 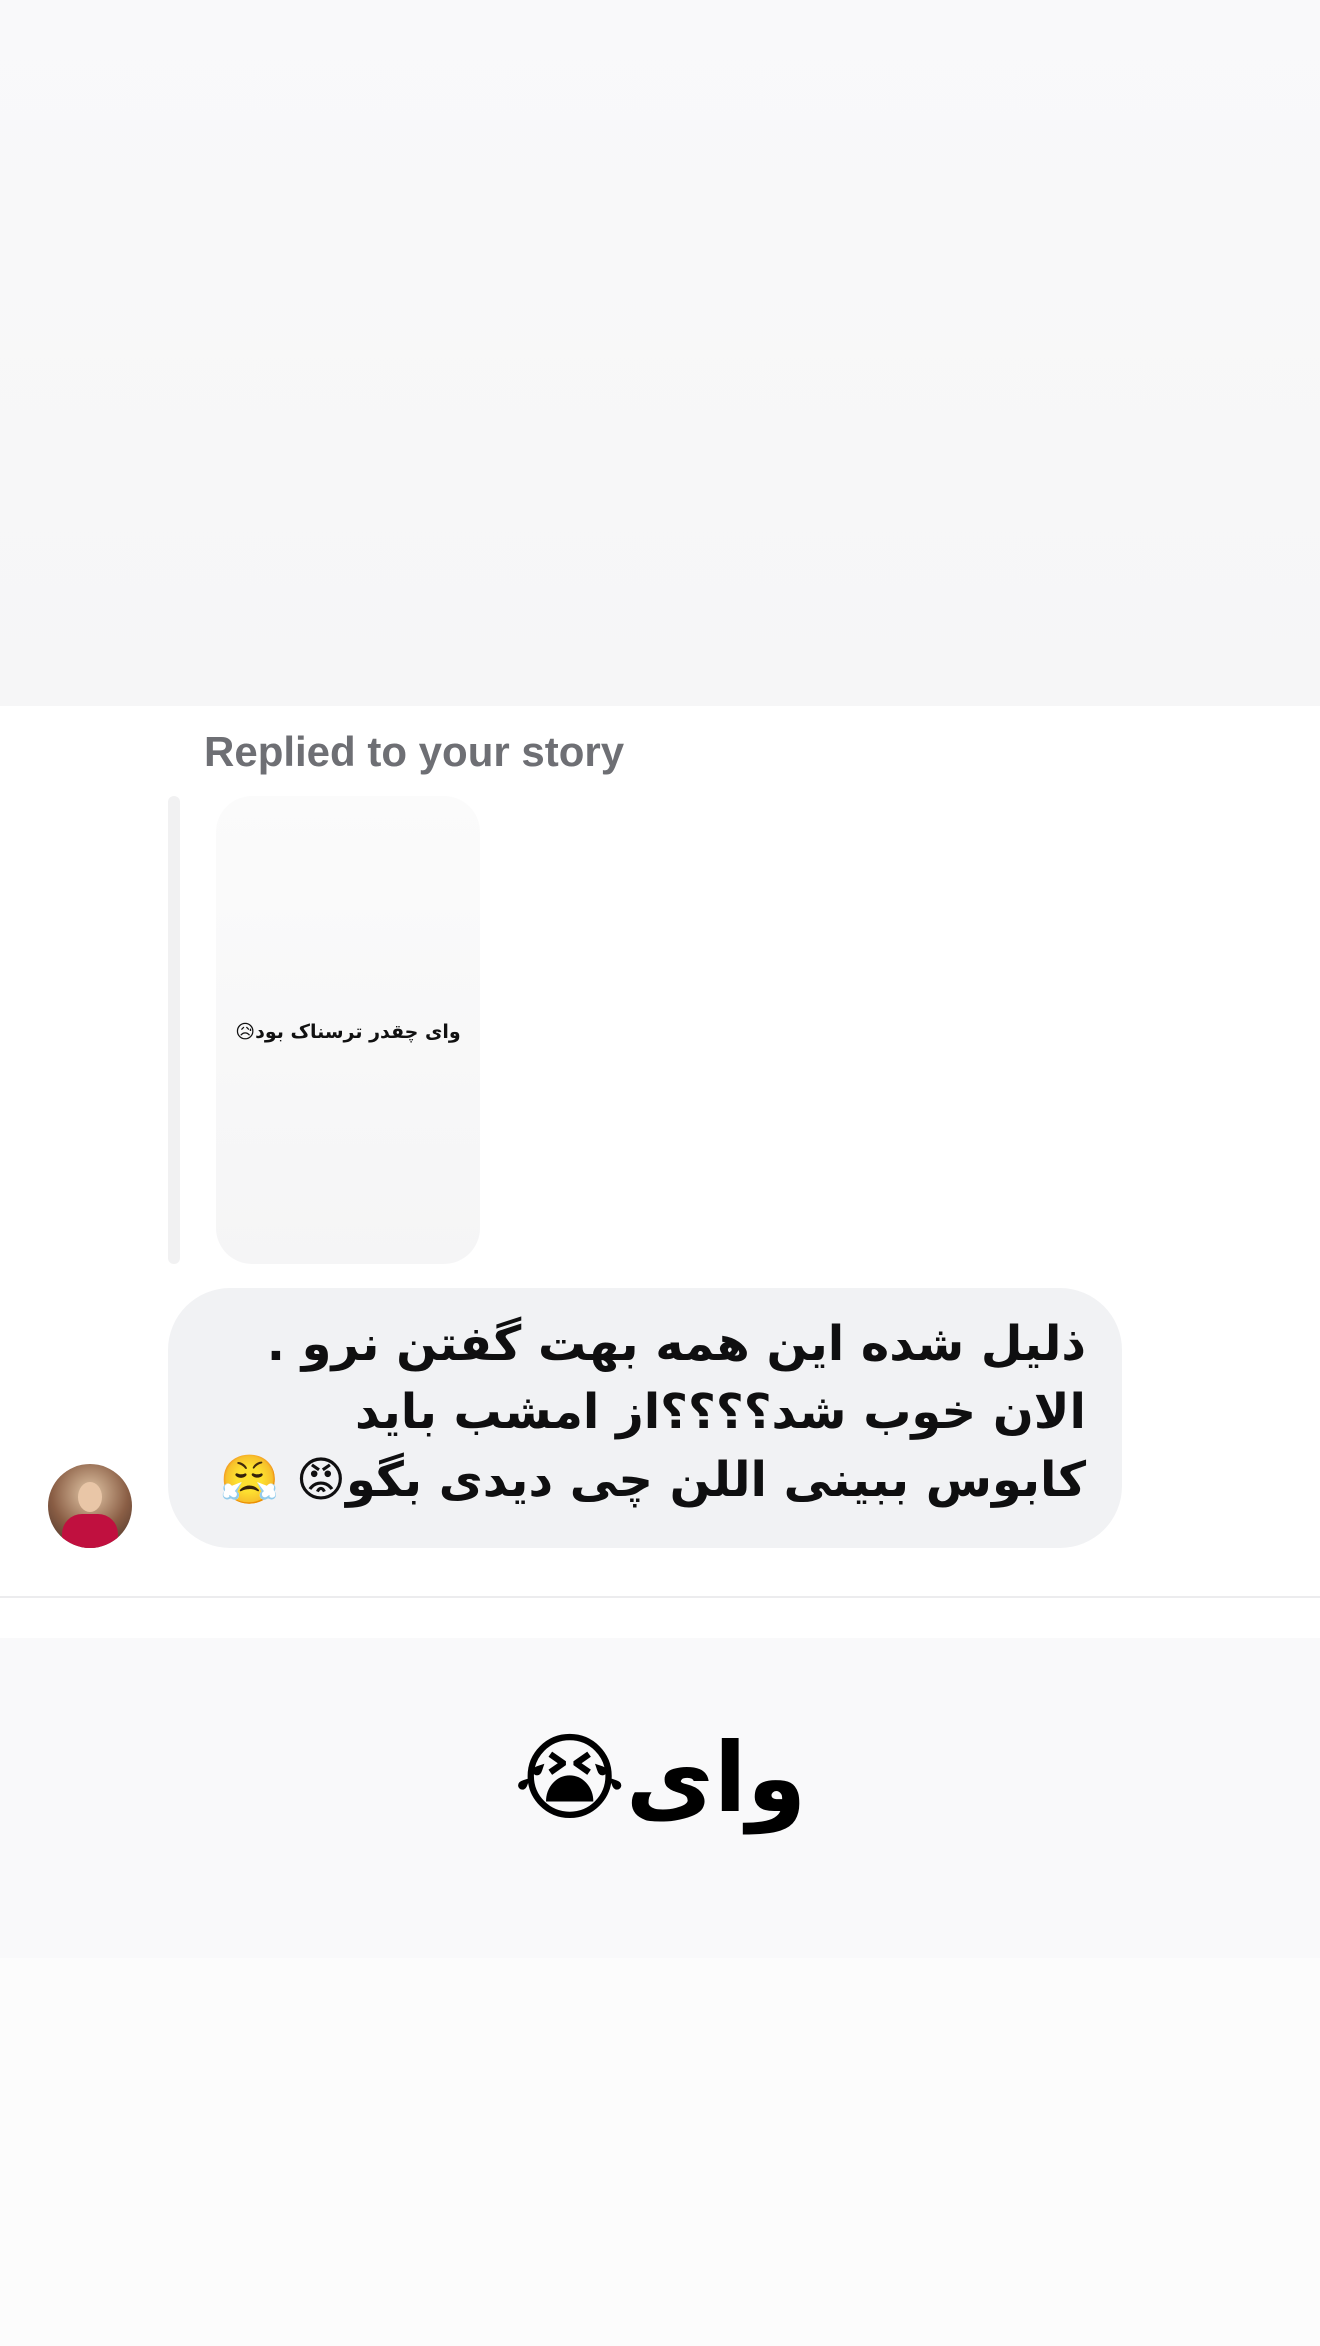 I want to click on story-thumbnail: وای چقدر ترسناک بود😥, so click(x=348, y=1030).